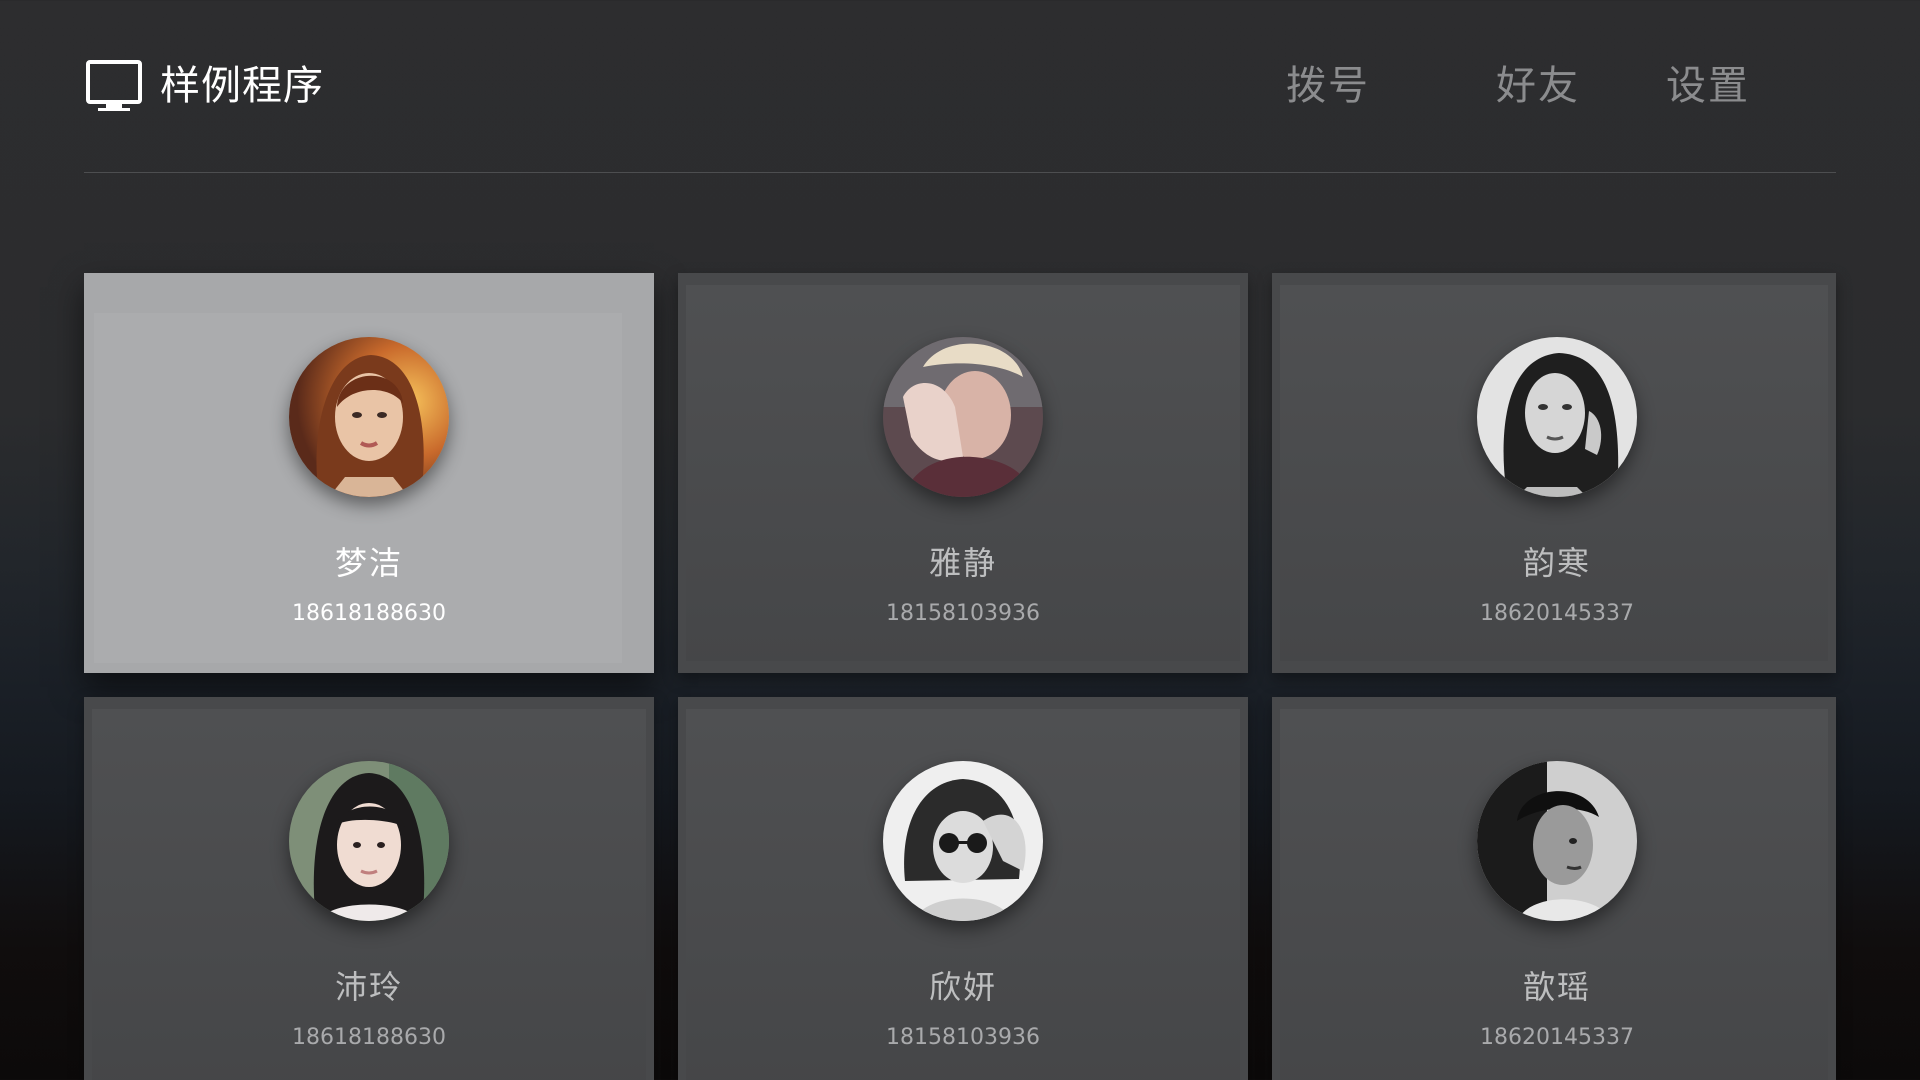  I want to click on contact-card: 歆瑶 18620145337, so click(1554, 888).